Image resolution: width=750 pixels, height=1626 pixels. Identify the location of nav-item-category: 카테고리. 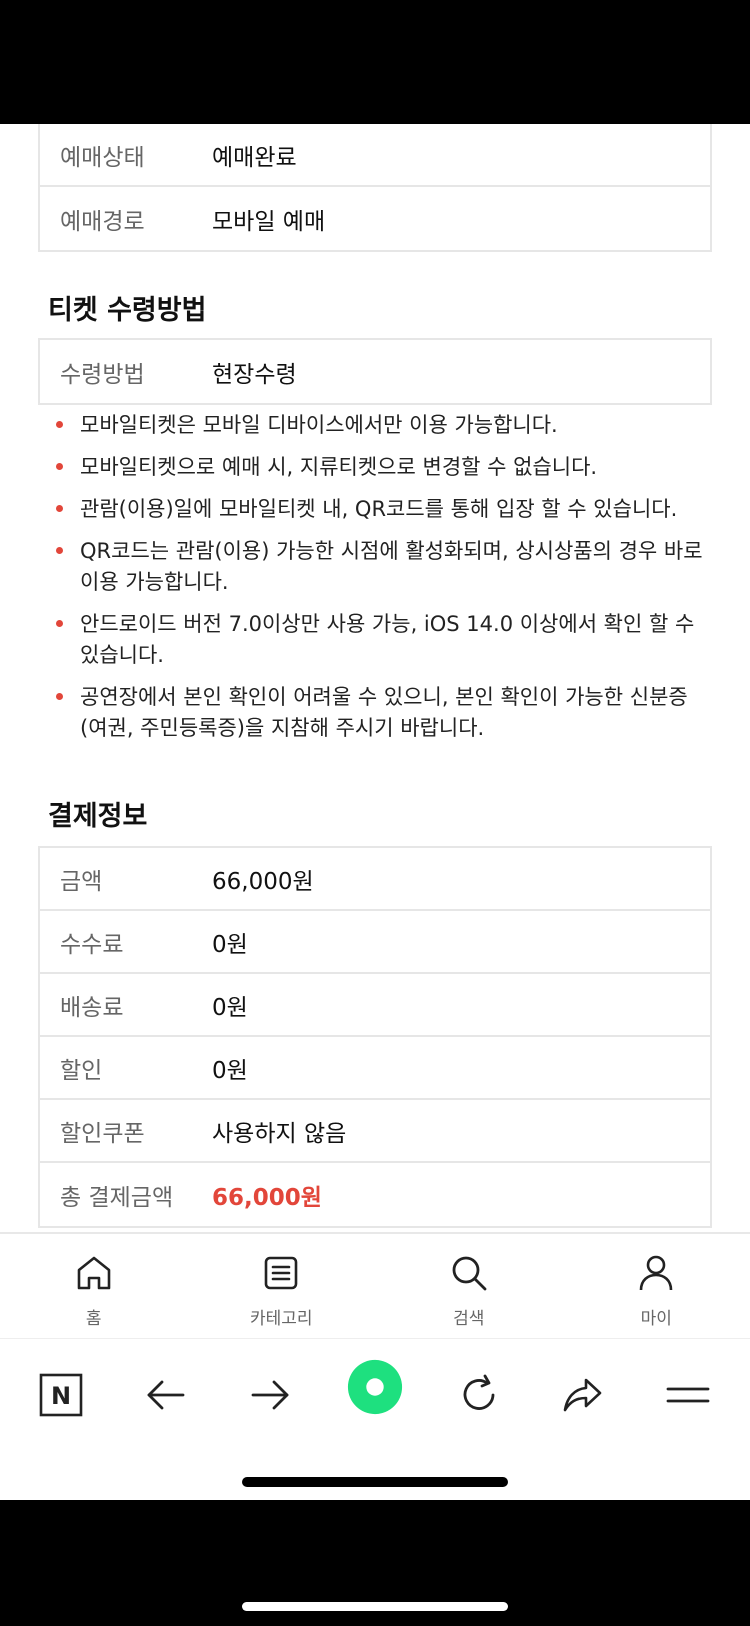
(282, 1286).